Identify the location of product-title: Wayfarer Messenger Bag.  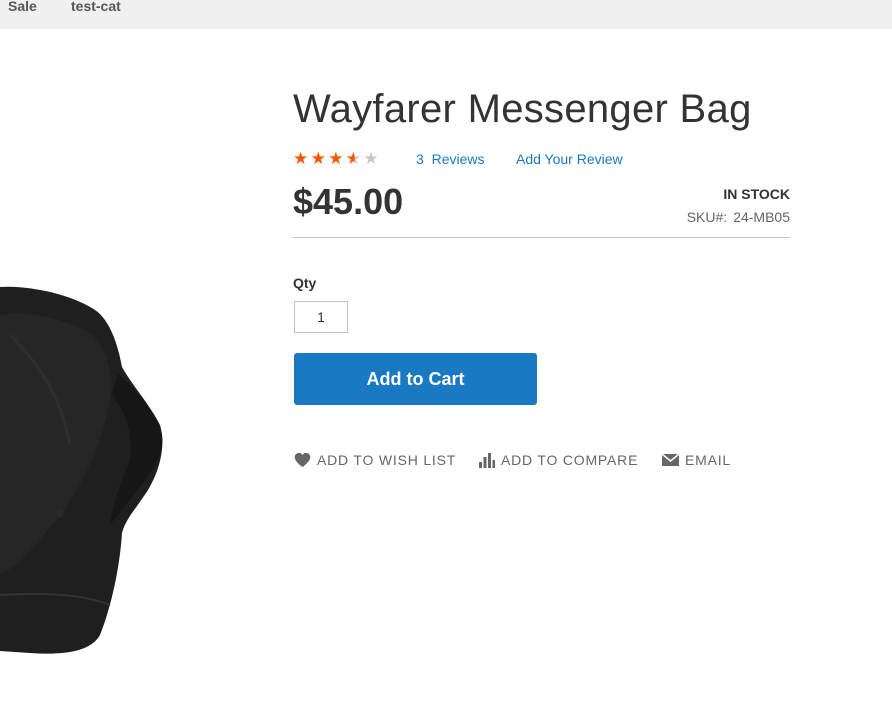
(522, 109).